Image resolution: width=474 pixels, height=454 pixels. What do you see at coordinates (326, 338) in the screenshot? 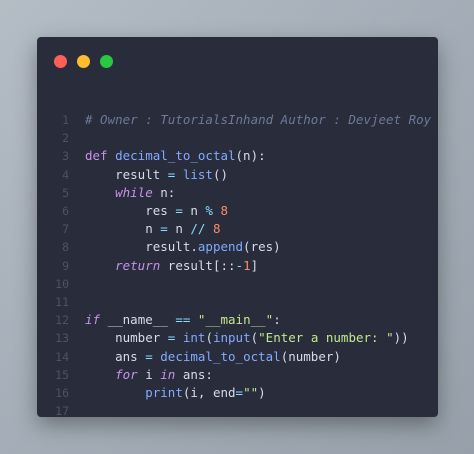
I see `code-token: "Enter a number: "` at bounding box center [326, 338].